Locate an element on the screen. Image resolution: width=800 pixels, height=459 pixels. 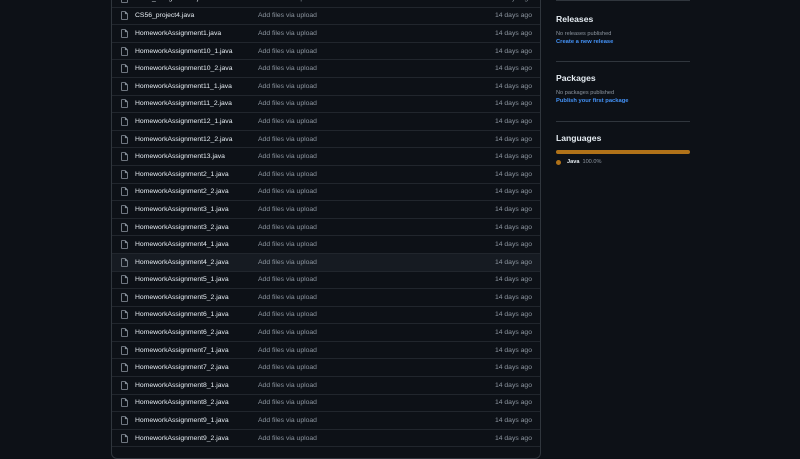
language-item-java: Java 100.0% is located at coordinates (578, 162).